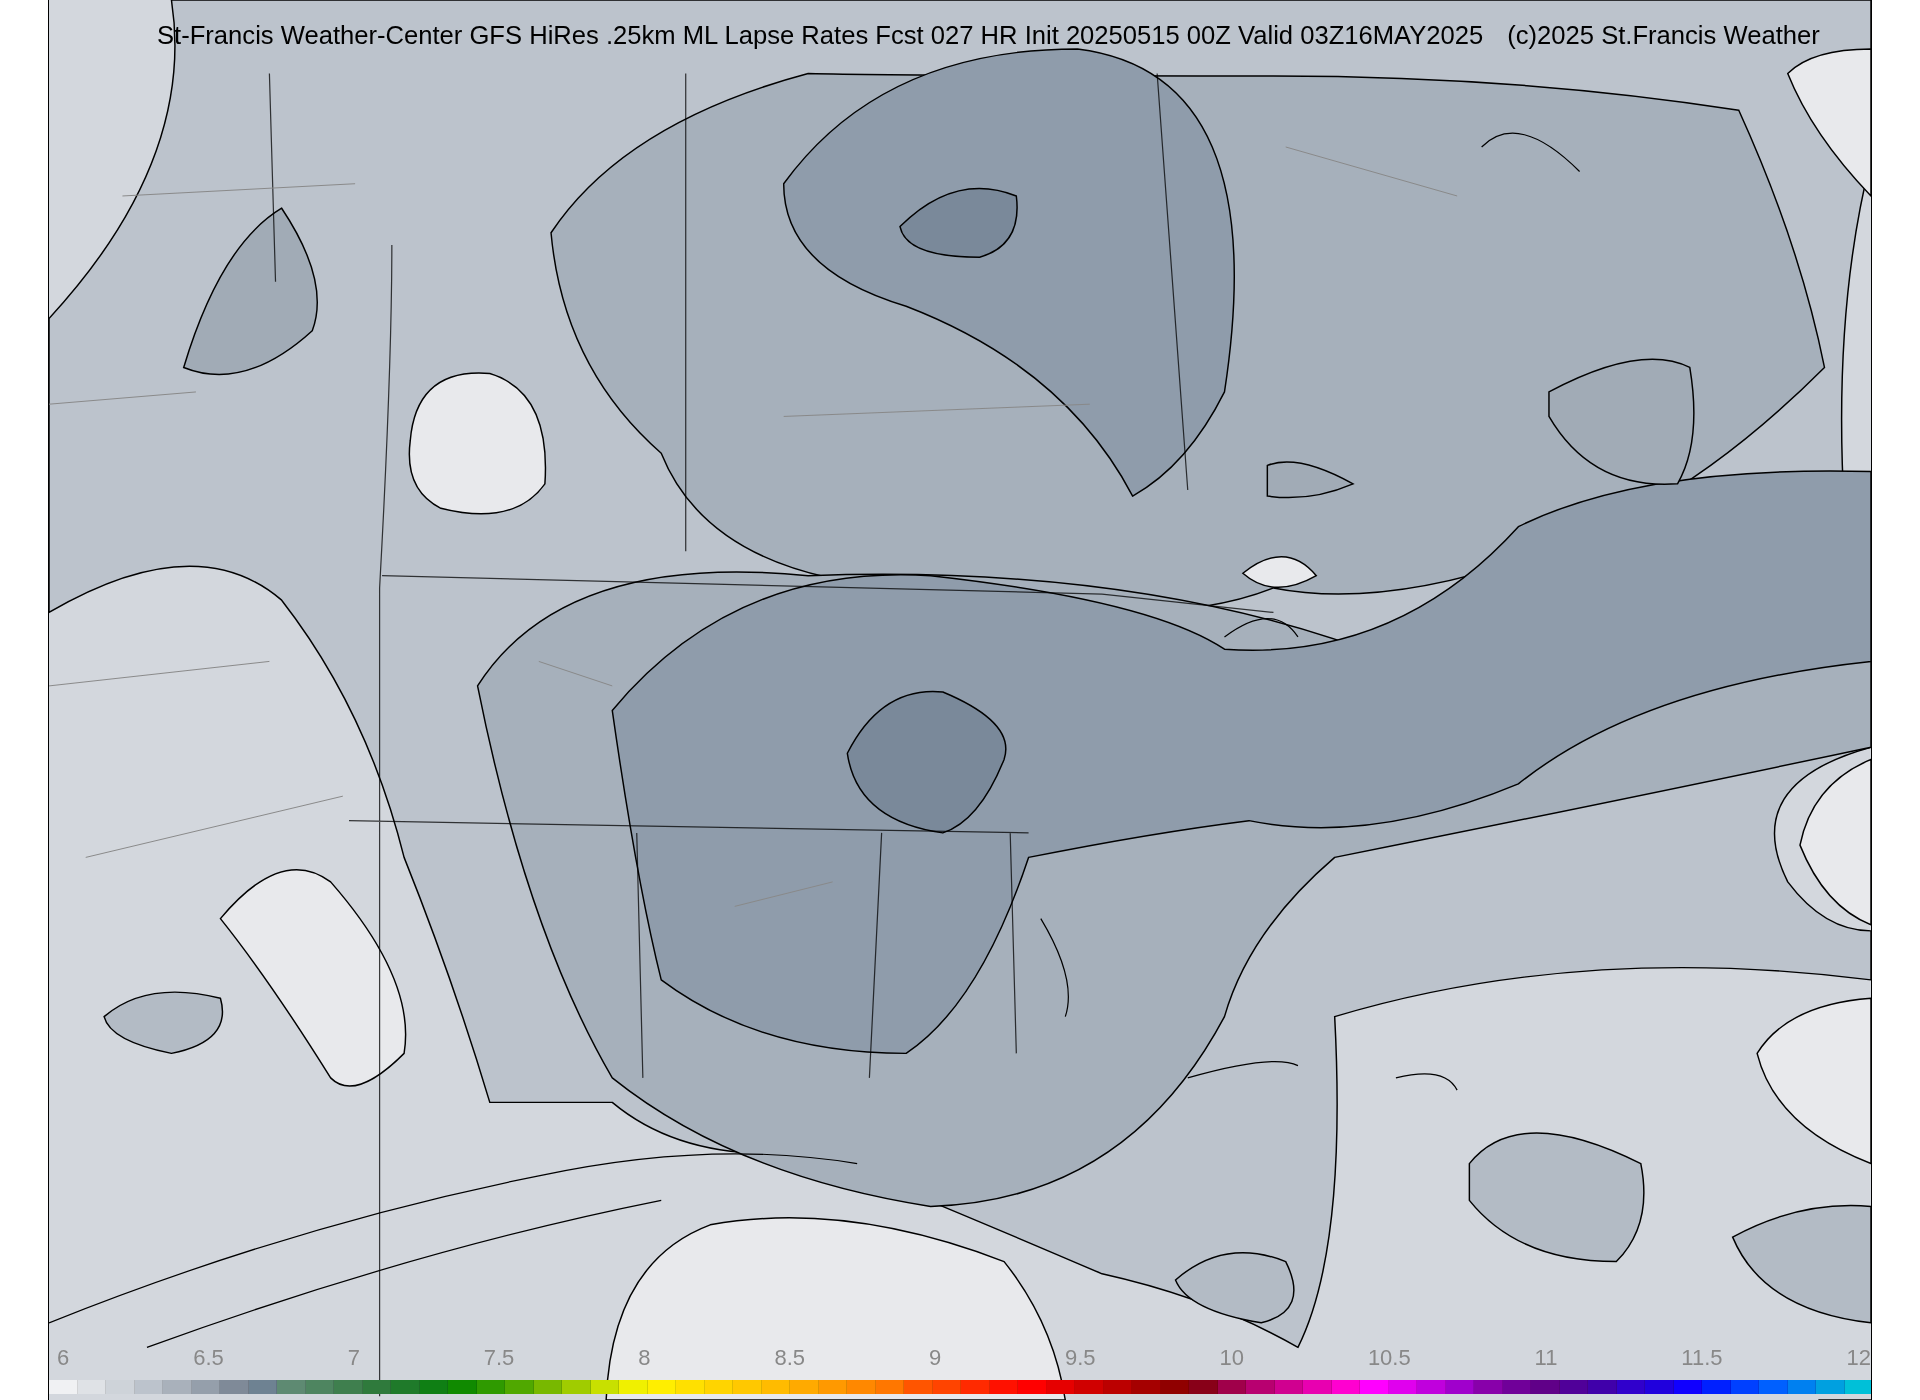 The image size is (1920, 1400). What do you see at coordinates (1858, 1358) in the screenshot?
I see `scale-tick-label: 12` at bounding box center [1858, 1358].